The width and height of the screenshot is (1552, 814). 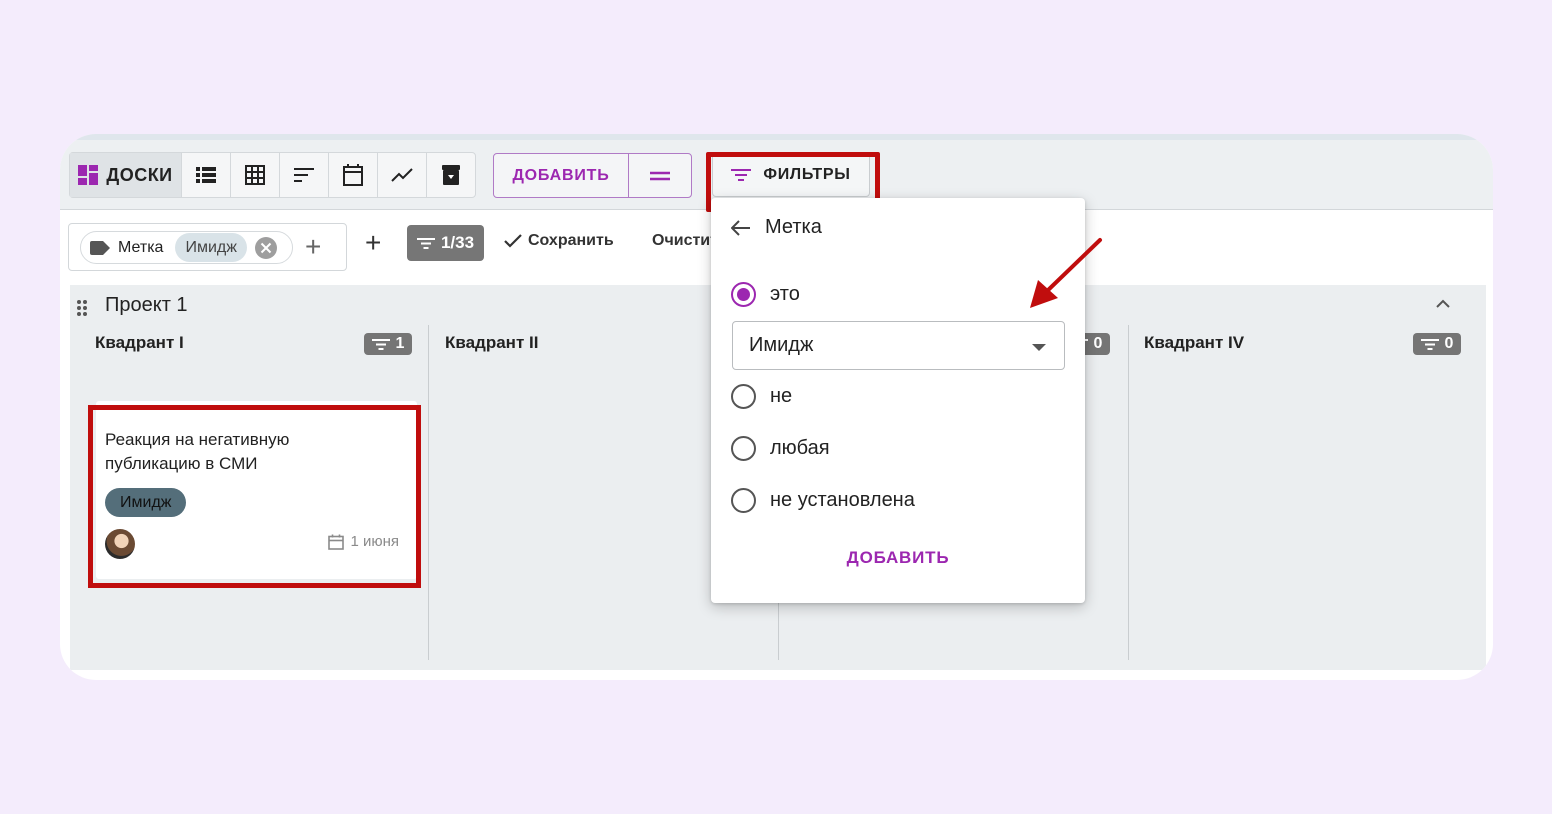 I want to click on archive-icon, so click(x=451, y=175).